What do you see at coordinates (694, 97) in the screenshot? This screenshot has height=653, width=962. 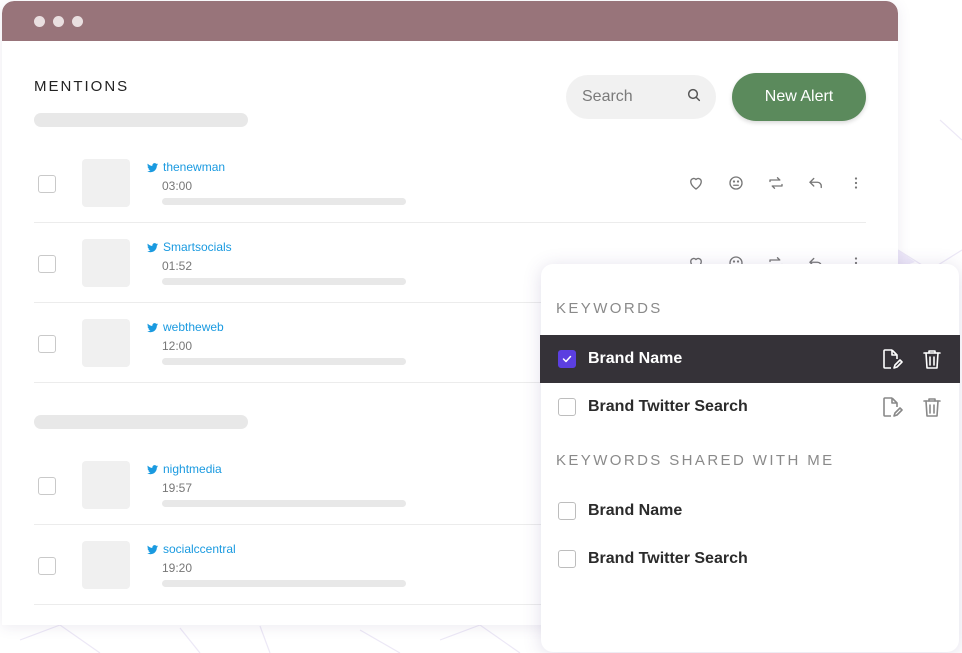 I see `search-icon` at bounding box center [694, 97].